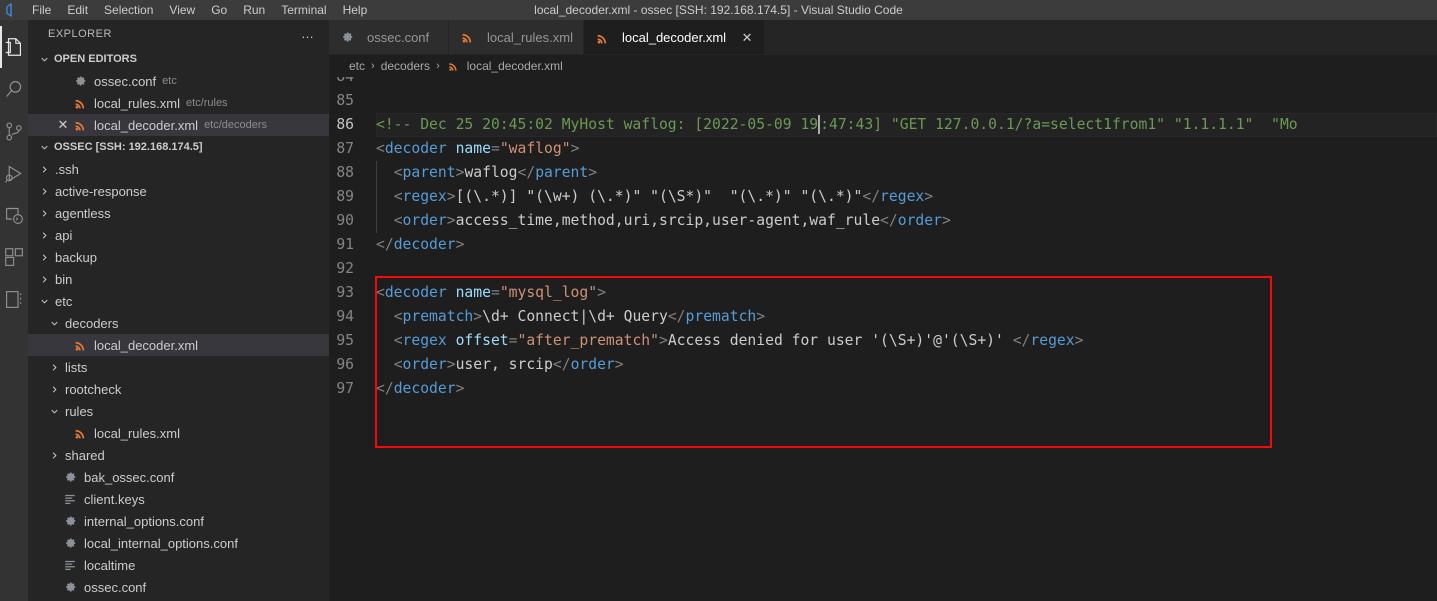 The height and width of the screenshot is (601, 1437). Describe the element at coordinates (345, 292) in the screenshot. I see `line-number: 93` at that location.